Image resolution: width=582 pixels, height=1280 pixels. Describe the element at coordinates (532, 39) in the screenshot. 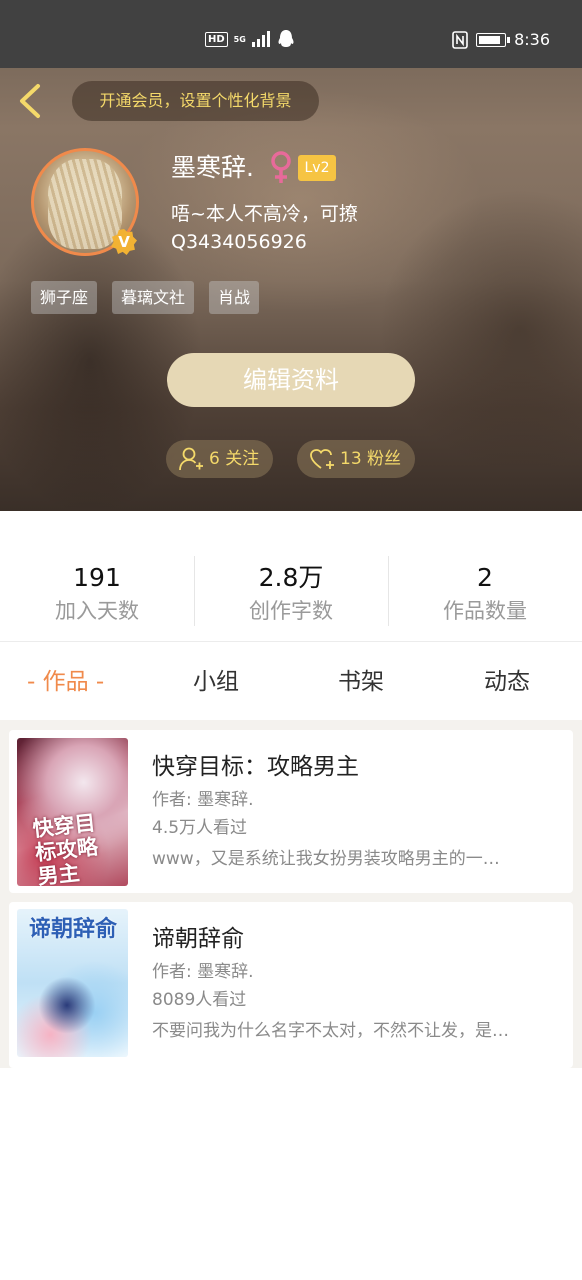

I see `clock: 8:36` at that location.